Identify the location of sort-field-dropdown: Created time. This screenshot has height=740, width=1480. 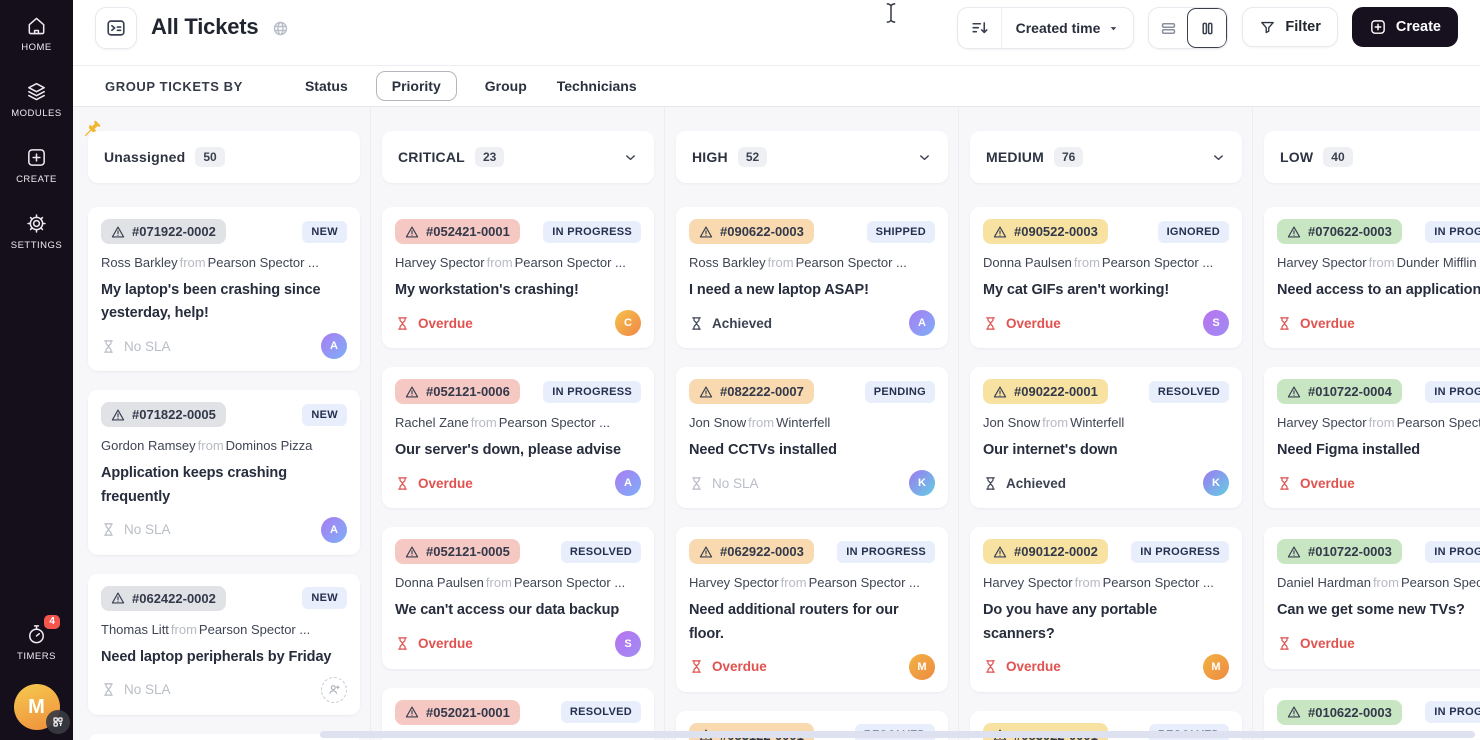
(1067, 28).